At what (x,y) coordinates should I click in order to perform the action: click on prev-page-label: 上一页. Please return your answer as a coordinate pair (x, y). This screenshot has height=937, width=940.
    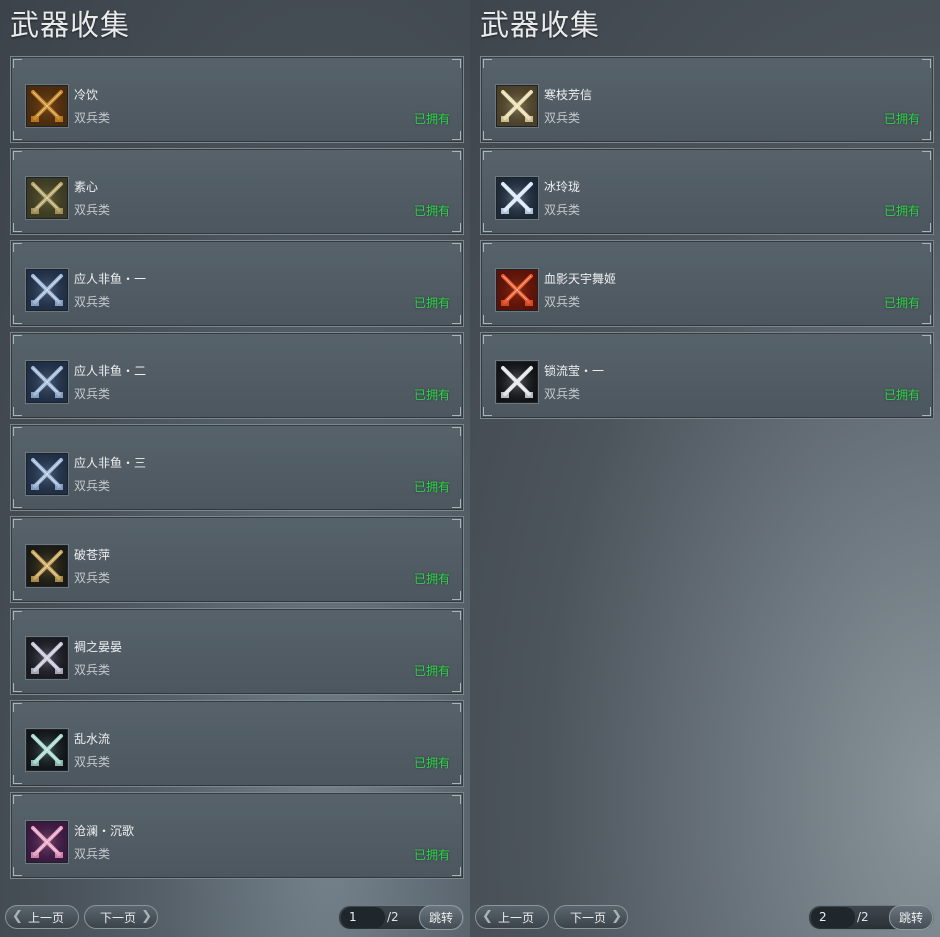
    Looking at the image, I should click on (45, 917).